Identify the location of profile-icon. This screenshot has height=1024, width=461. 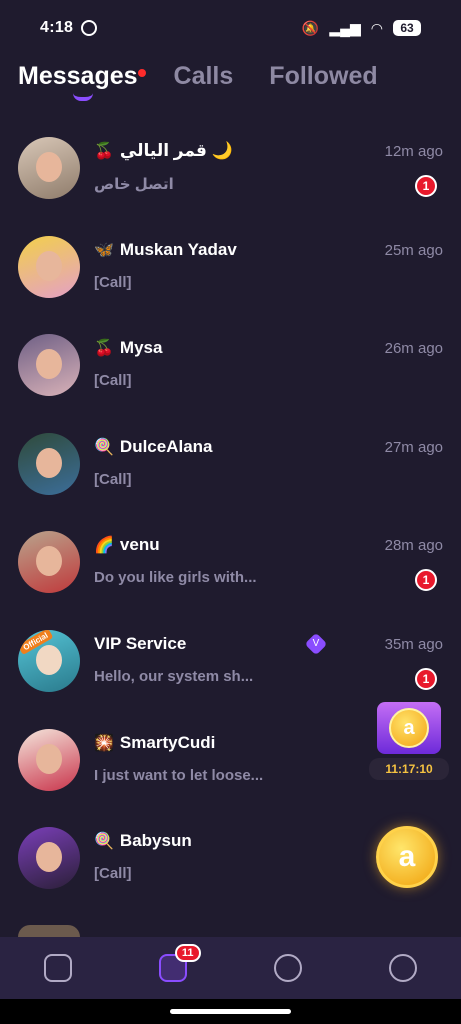
(403, 968).